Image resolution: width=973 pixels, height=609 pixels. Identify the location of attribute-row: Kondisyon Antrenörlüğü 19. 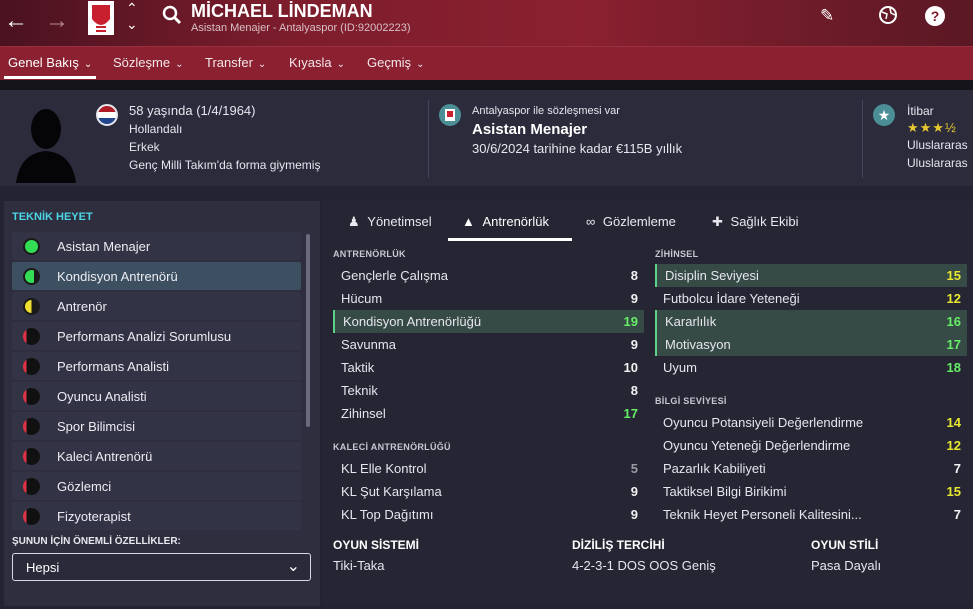
(488, 321).